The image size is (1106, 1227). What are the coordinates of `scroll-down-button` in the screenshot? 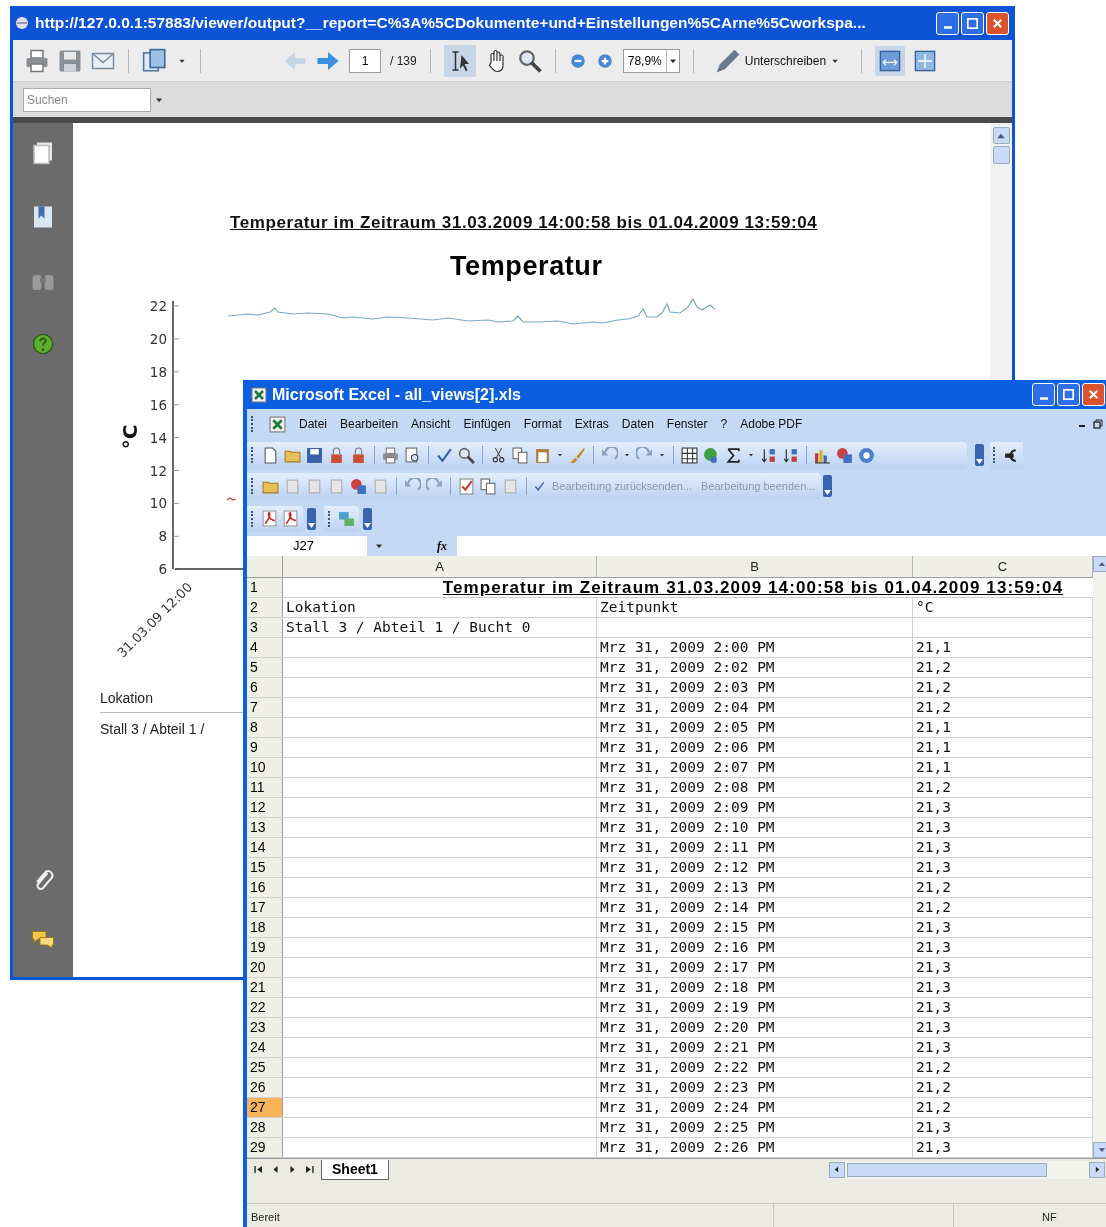 It's located at (1099, 1150).